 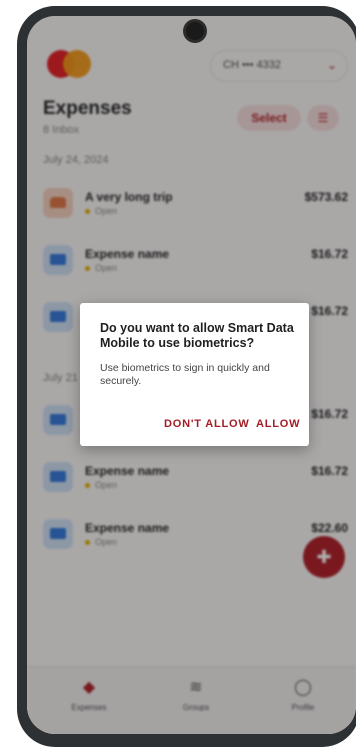 I want to click on dont-allow-button: DON'T ALLOW, so click(x=207, y=424).